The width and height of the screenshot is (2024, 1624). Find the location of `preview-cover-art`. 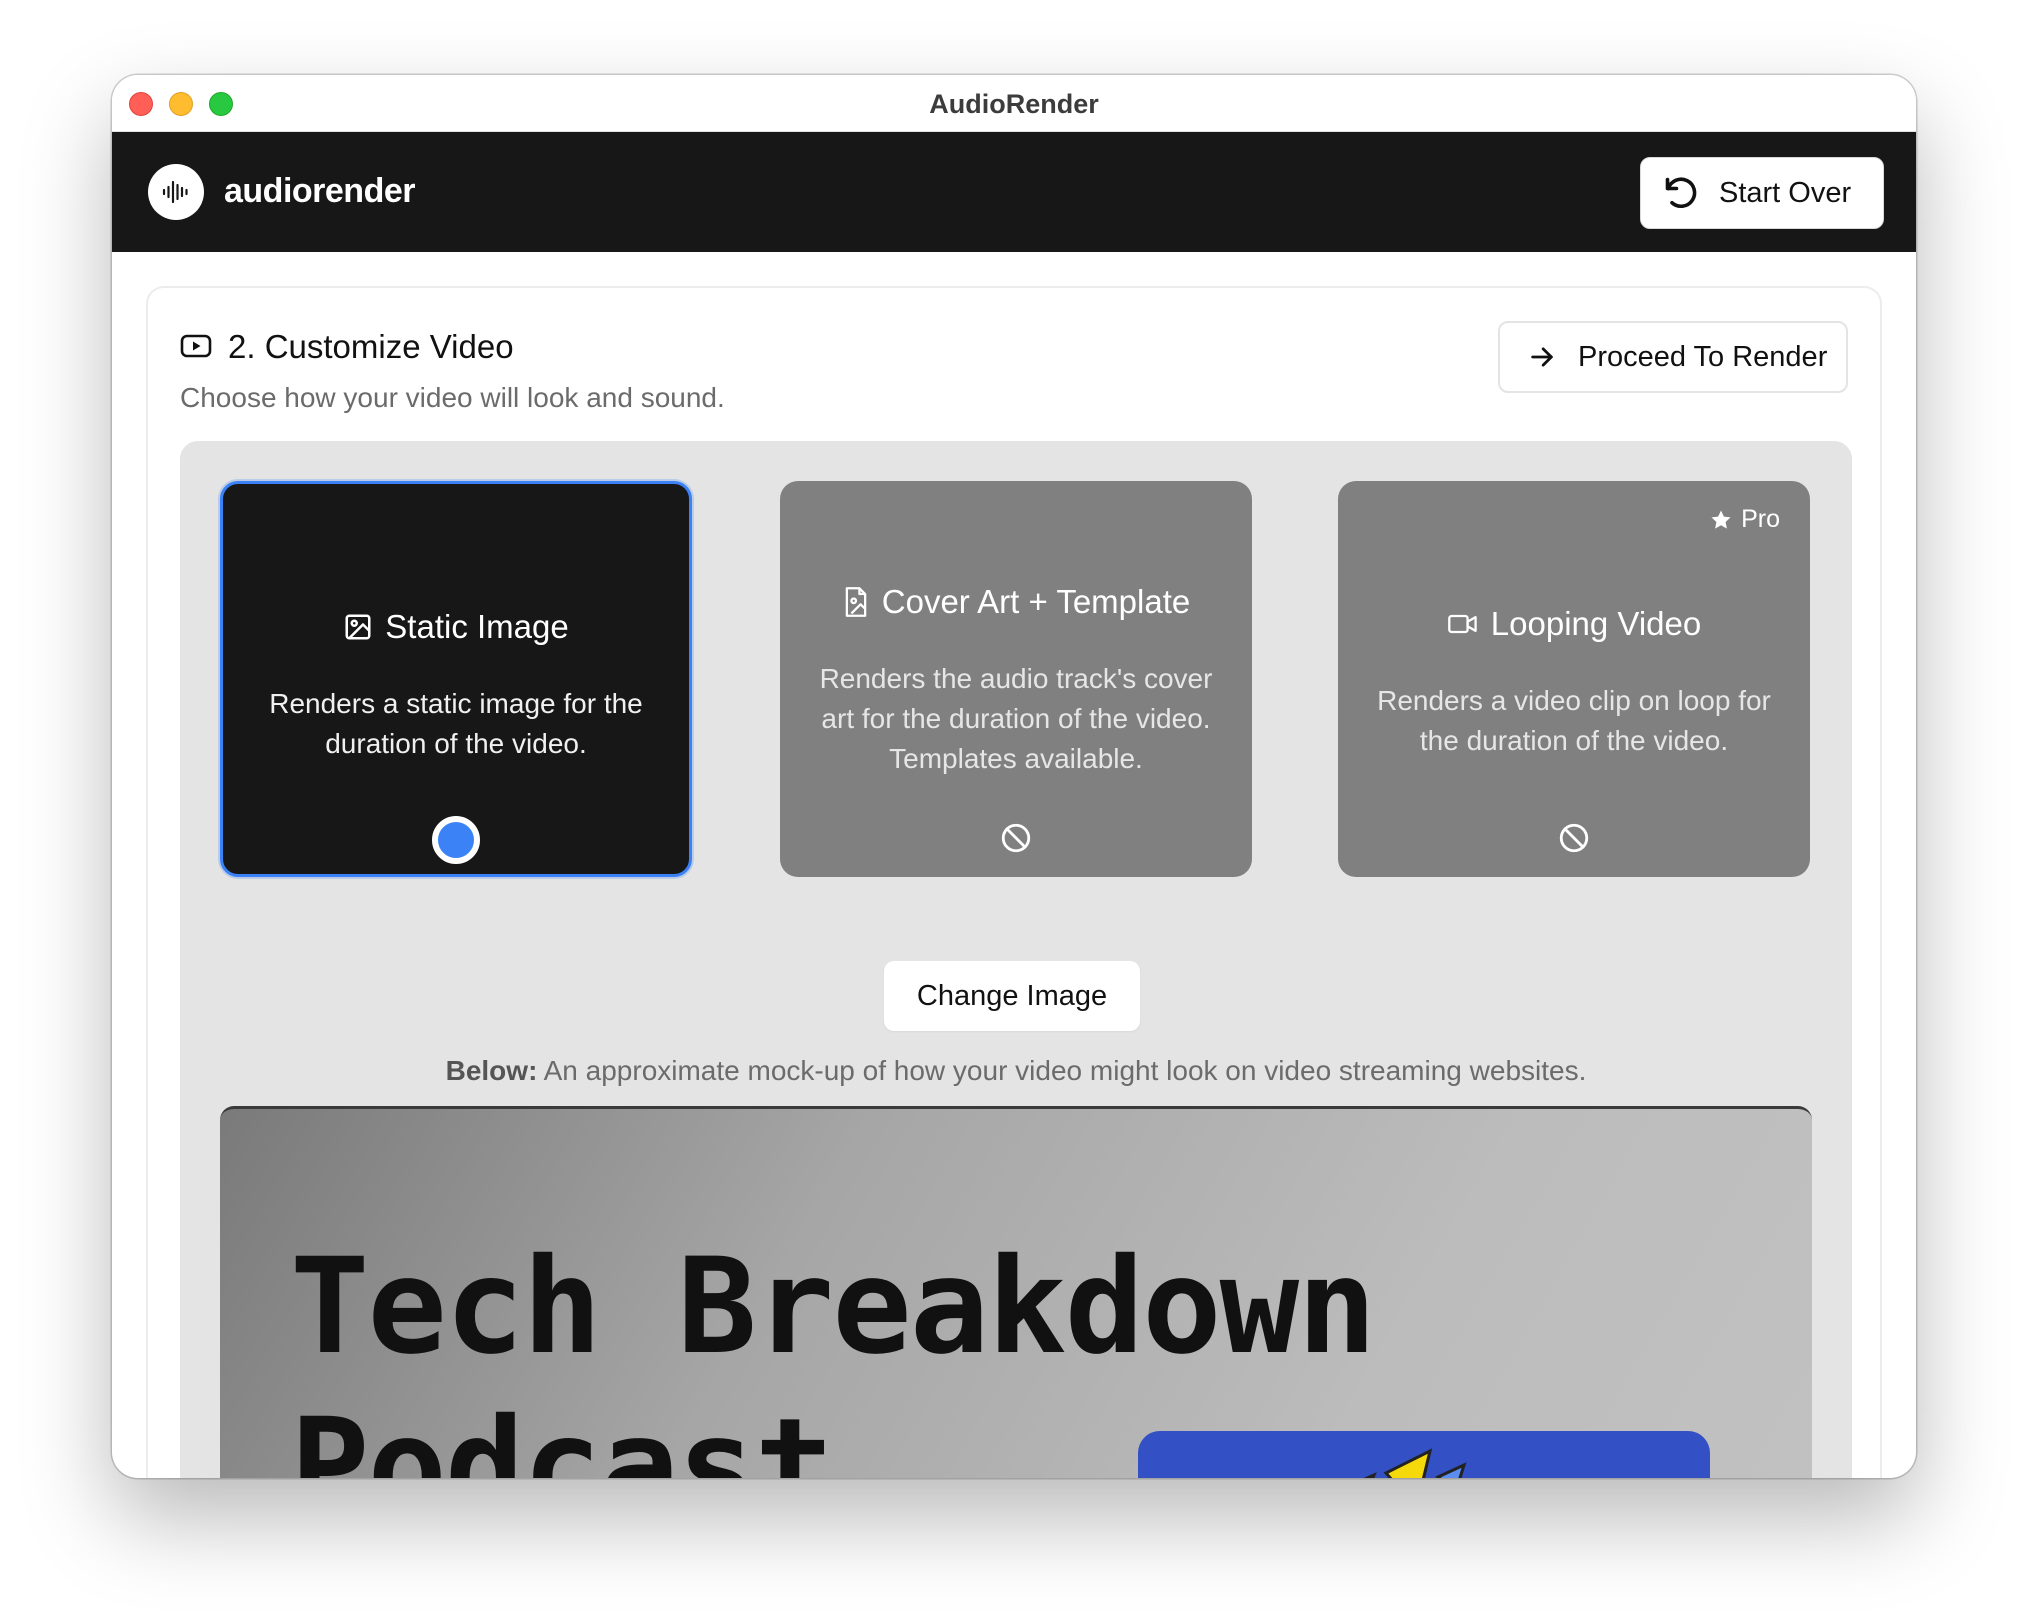

preview-cover-art is located at coordinates (1424, 1454).